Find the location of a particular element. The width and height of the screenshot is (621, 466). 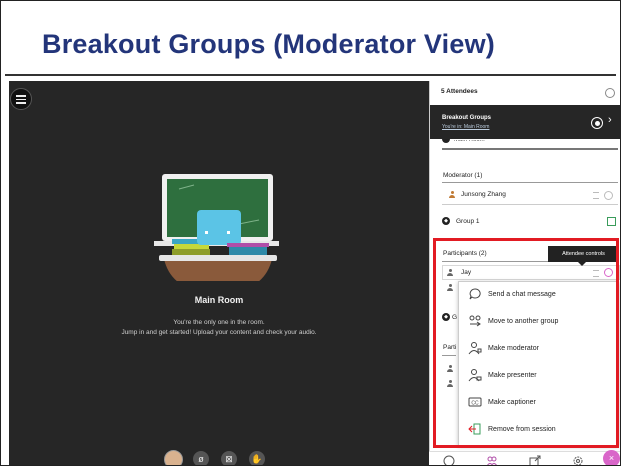

moderator-section-label: Moderator (1) is located at coordinates (463, 175).